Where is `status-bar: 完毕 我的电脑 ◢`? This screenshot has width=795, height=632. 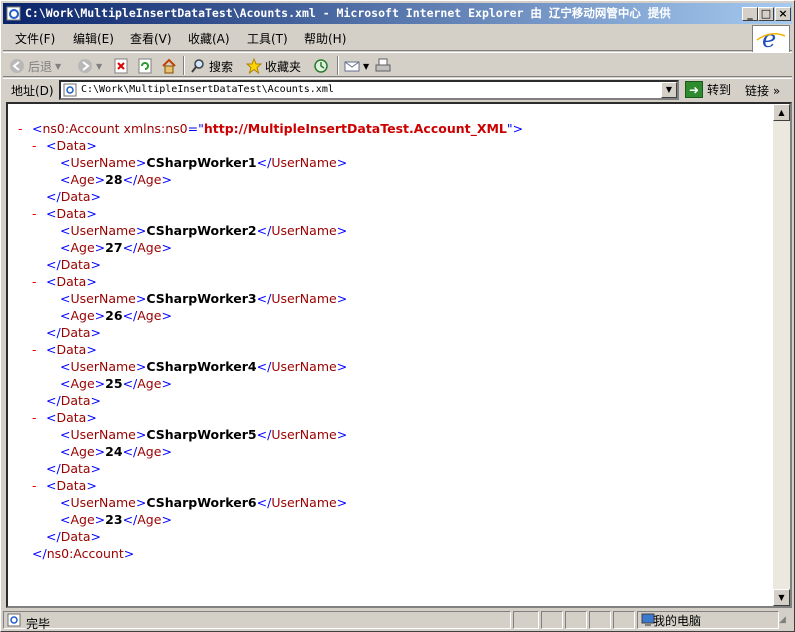
status-bar: 完毕 我的电脑 ◢ is located at coordinates (397, 620).